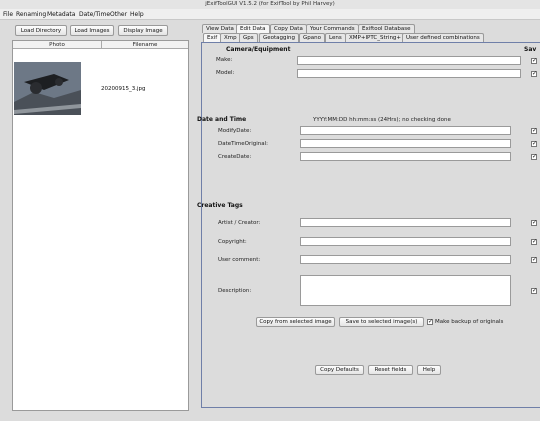 The image size is (540, 421). Describe the element at coordinates (222, 119) in the screenshot. I see `datetime-section-title: Date and Time` at that location.